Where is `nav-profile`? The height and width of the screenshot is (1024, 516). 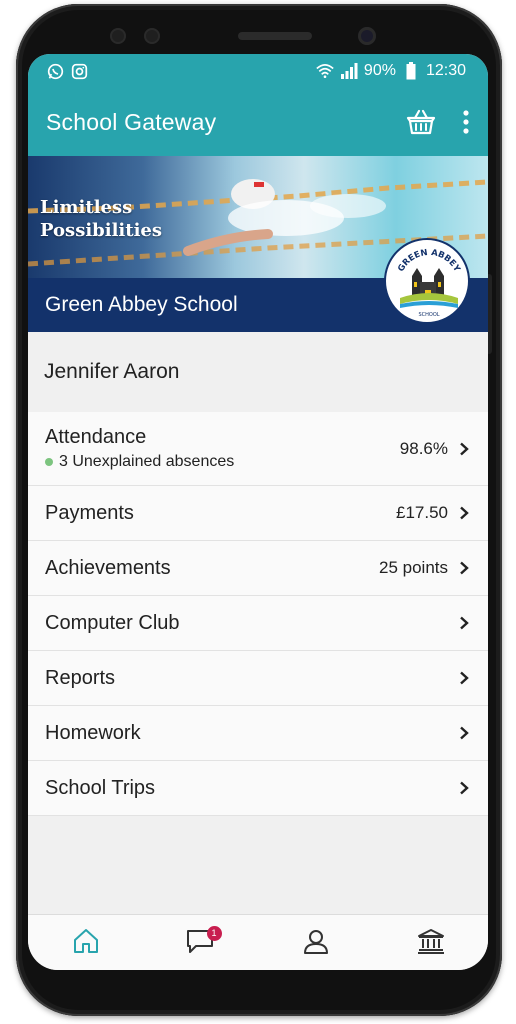
nav-profile is located at coordinates (316, 943).